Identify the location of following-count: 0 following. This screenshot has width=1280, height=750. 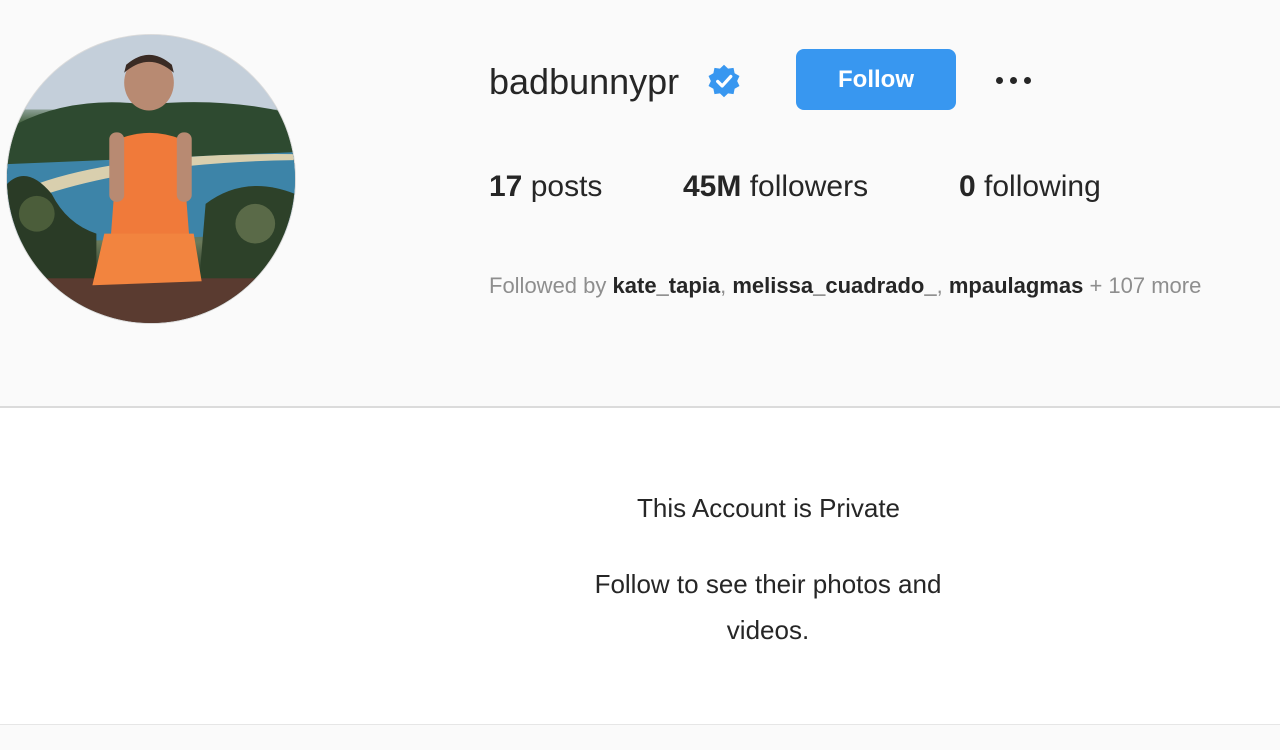
(1030, 187).